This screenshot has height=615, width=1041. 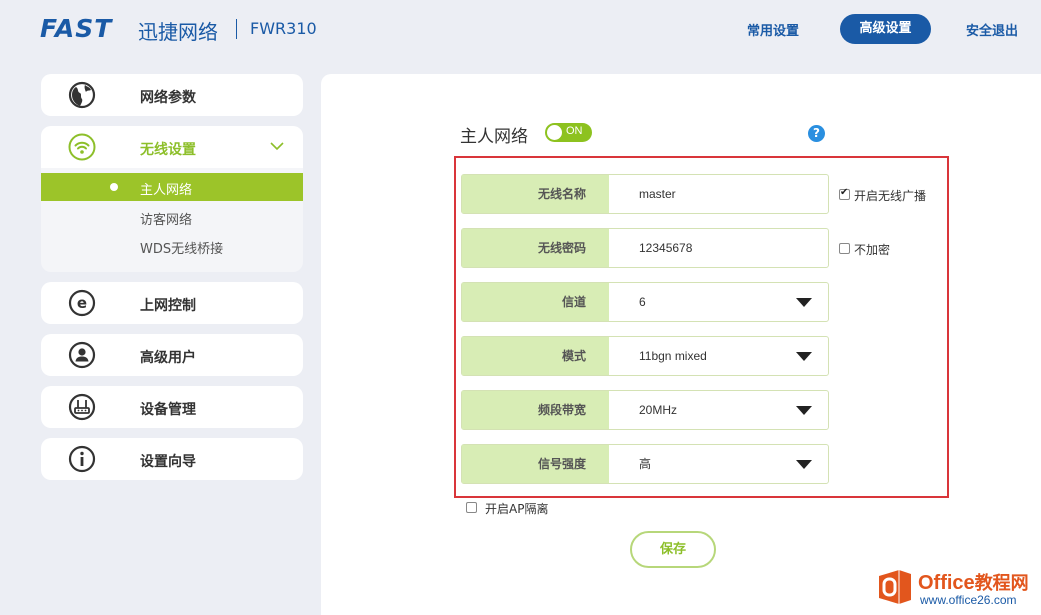 I want to click on sidebar-item-label: 无线设置, so click(x=168, y=150).